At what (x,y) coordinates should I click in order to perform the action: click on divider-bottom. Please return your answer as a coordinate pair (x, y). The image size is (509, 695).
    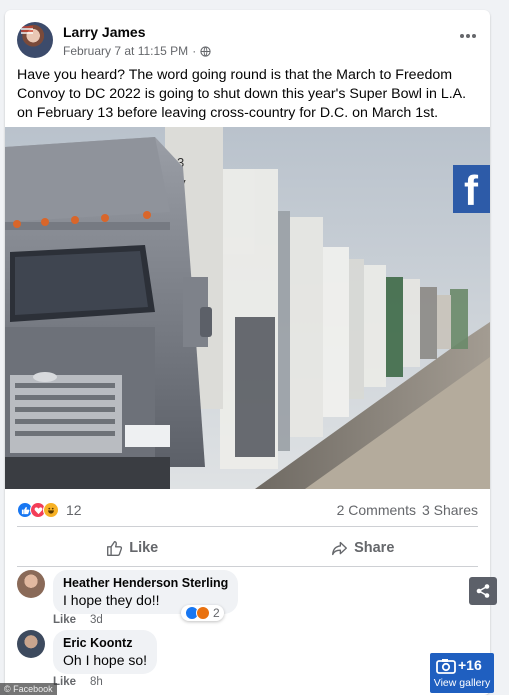
    Looking at the image, I should click on (247, 566).